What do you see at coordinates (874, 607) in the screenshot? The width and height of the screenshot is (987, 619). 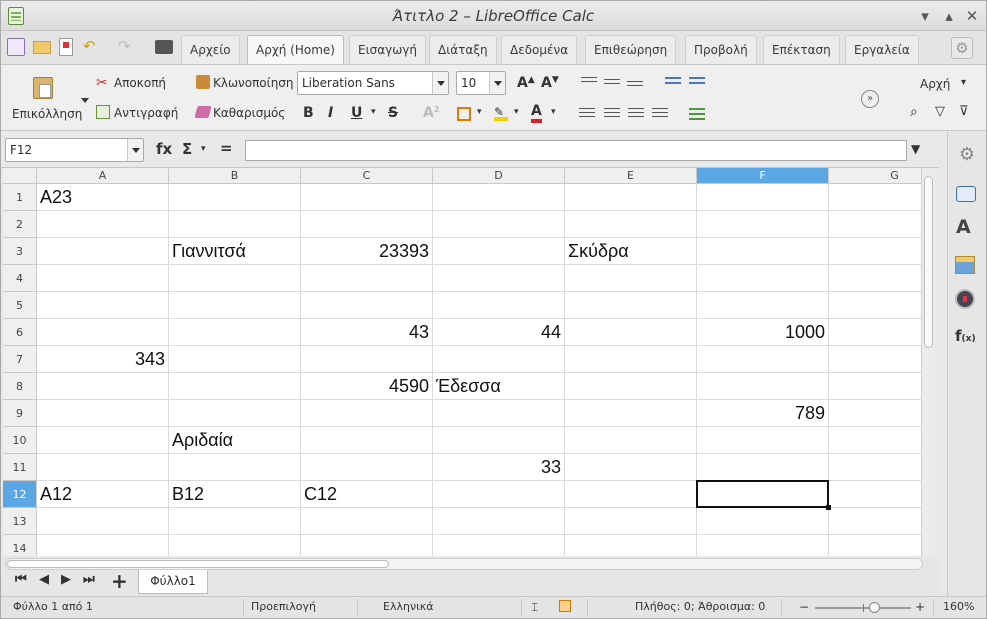 I see `zoom-slider-handle` at bounding box center [874, 607].